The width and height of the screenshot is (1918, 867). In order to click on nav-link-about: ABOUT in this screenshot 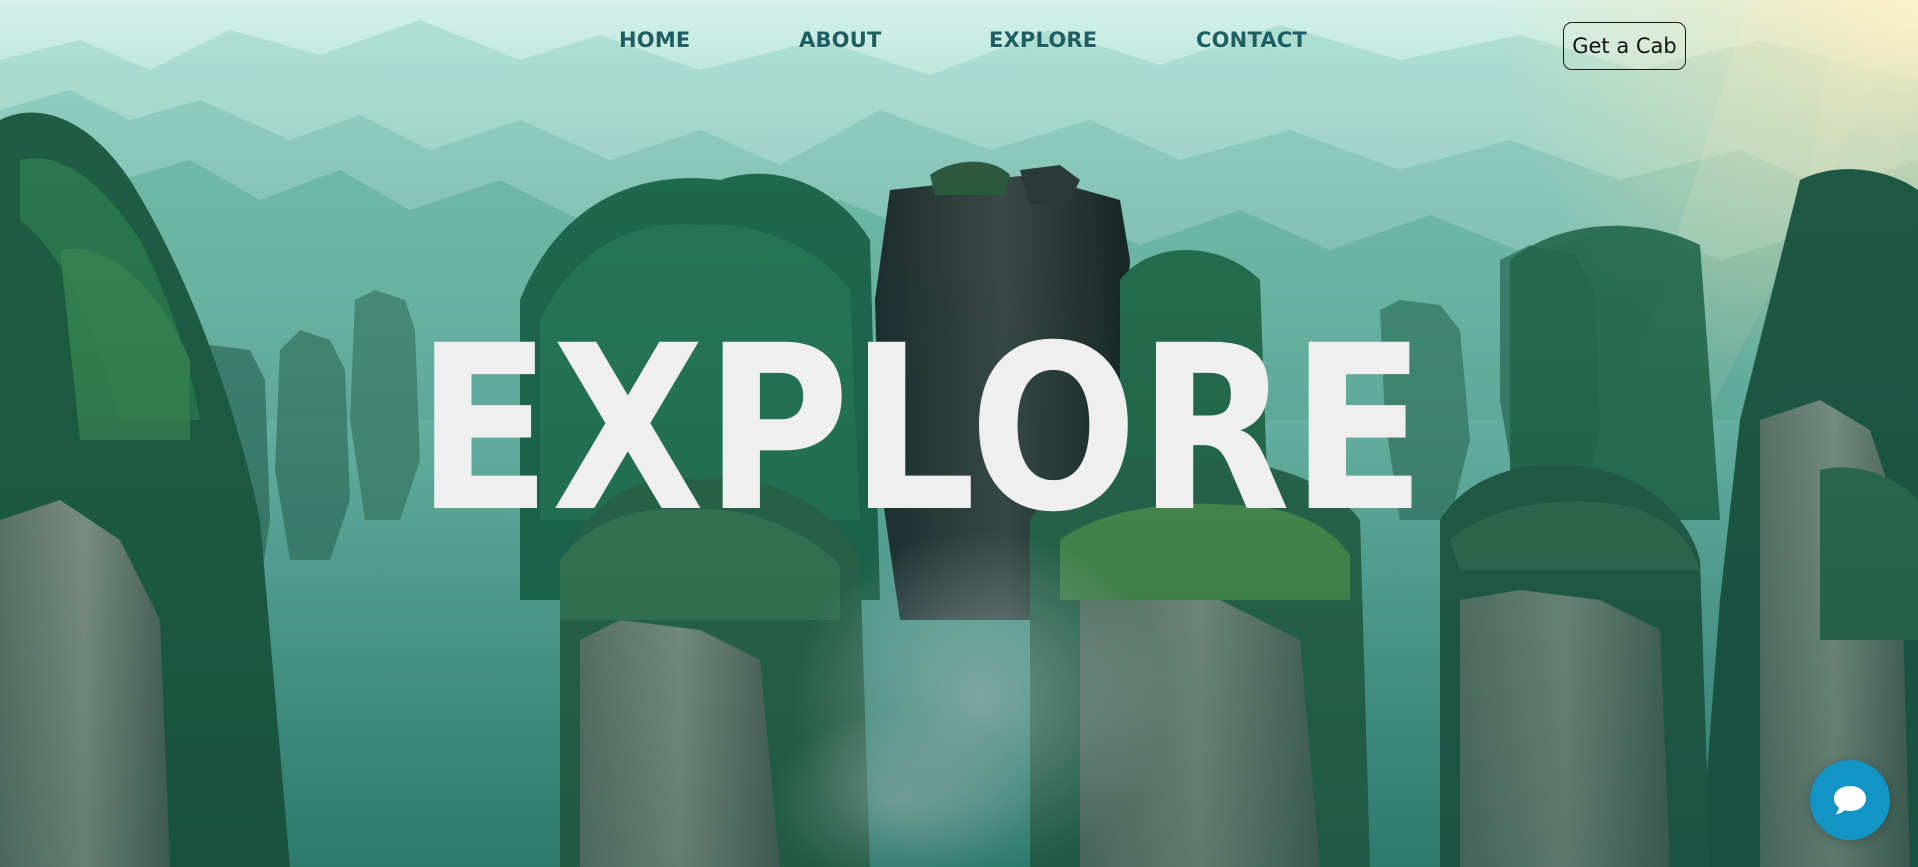, I will do `click(840, 40)`.